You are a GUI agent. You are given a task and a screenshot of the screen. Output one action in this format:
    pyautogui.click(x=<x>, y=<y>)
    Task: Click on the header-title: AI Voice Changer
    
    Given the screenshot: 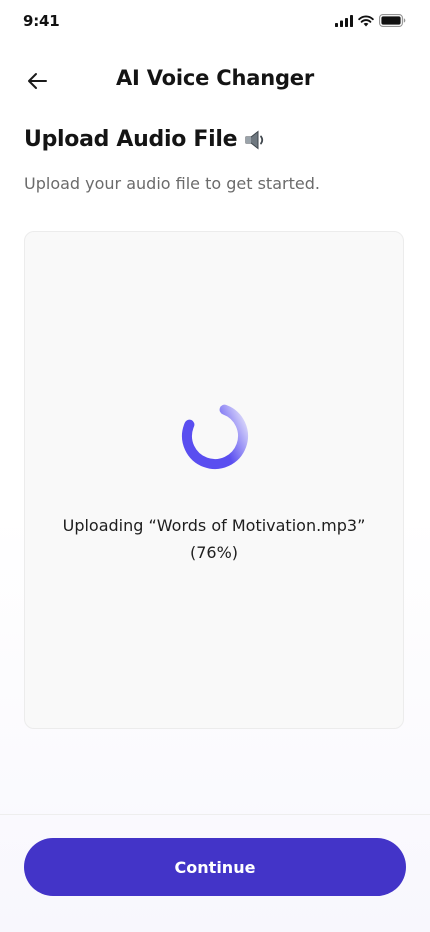 What is the action you would take?
    pyautogui.click(x=215, y=78)
    